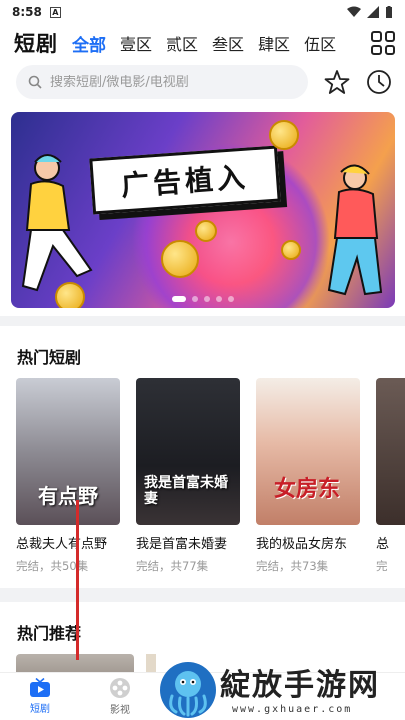  Describe the element at coordinates (136, 43) in the screenshot. I see `tab-zone-1: 壹区` at that location.